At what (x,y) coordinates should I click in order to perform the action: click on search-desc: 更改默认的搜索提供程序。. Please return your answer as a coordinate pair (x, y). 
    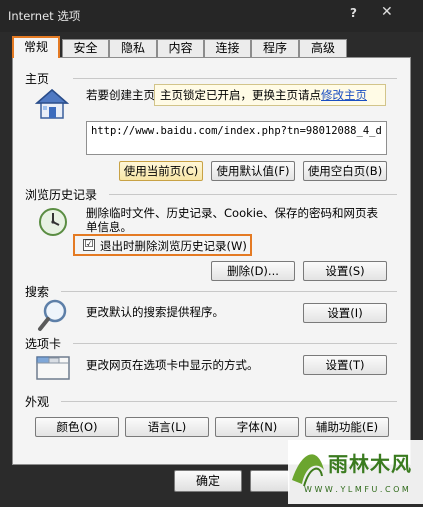
    Looking at the image, I should click on (155, 312).